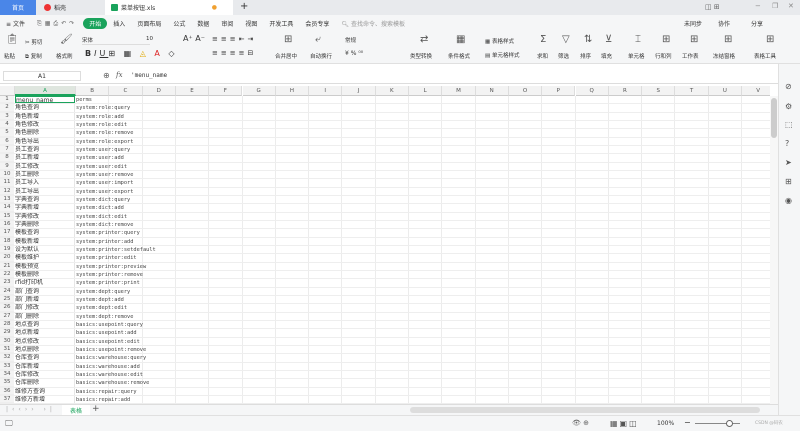 This screenshot has width=800, height=431. What do you see at coordinates (373, 23) in the screenshot?
I see `search-command: 🔍︎ 查找命令、搜索模板` at bounding box center [373, 23].